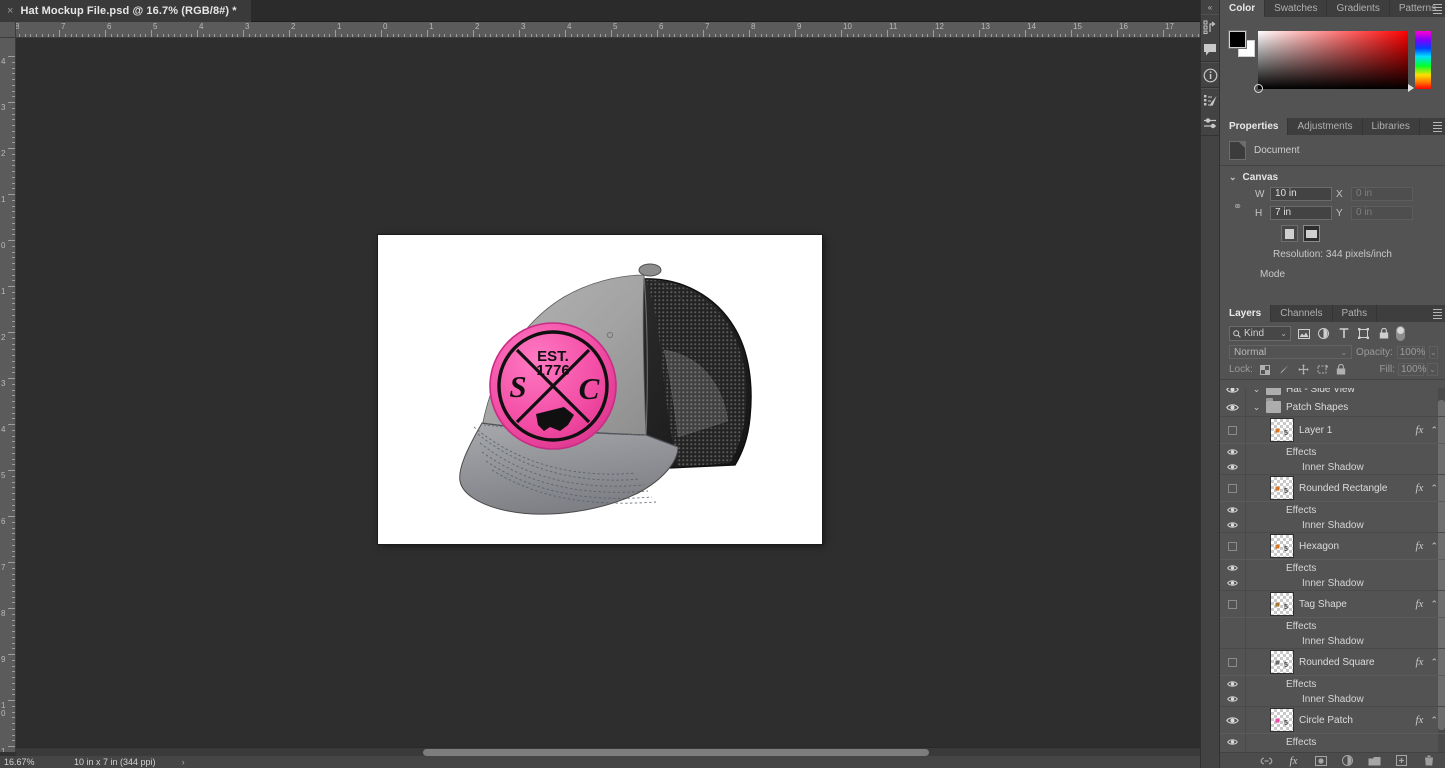 The image size is (1445, 768). Describe the element at coordinates (1419, 61) in the screenshot. I see `hue-slider` at that location.